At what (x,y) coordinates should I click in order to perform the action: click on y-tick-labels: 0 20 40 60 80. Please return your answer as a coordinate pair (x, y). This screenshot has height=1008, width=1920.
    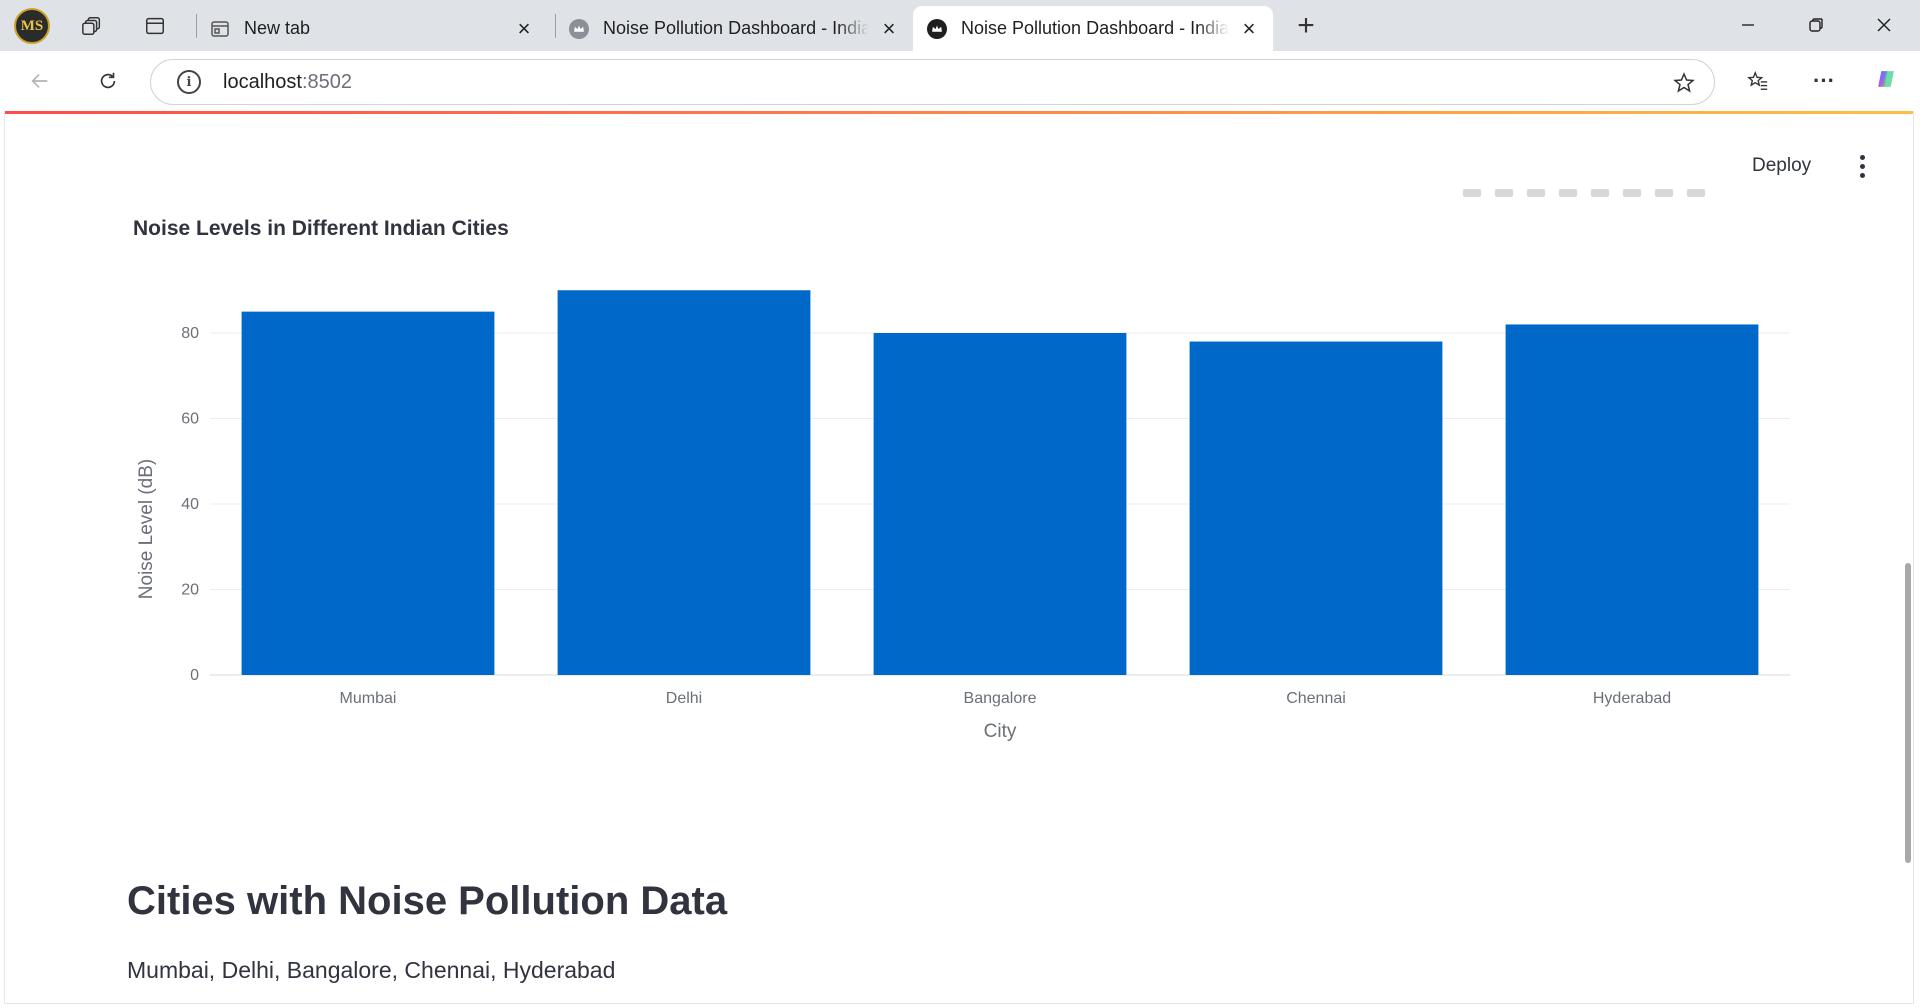
    Looking at the image, I should click on (190, 504).